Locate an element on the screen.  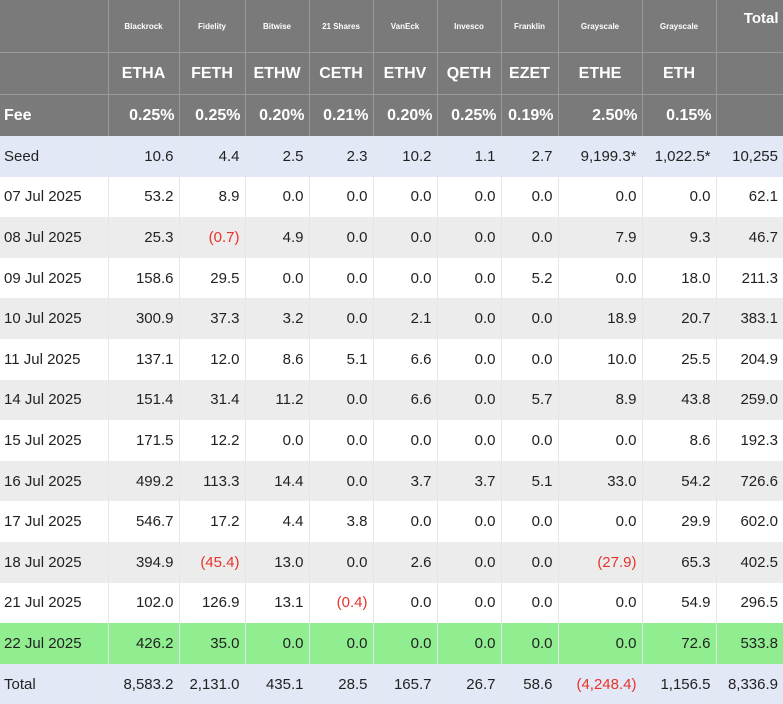
flow-cell: 13.0 is located at coordinates (277, 562).